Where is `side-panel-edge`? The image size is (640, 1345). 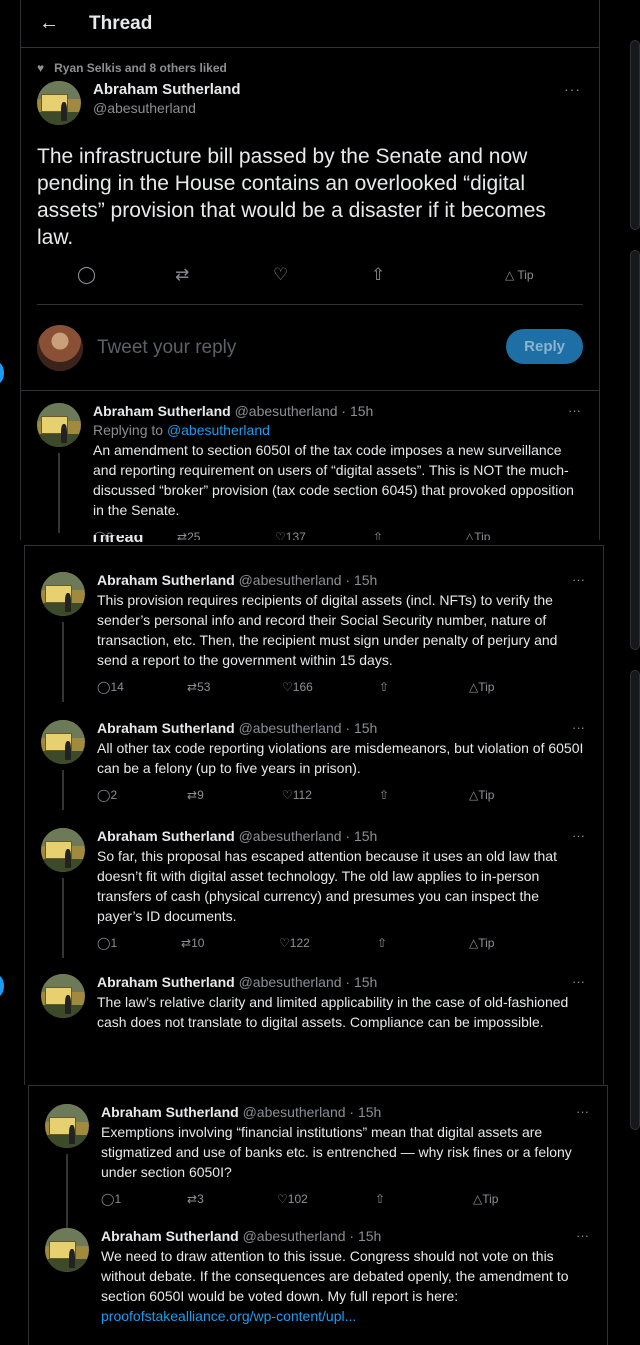 side-panel-edge is located at coordinates (635, 450).